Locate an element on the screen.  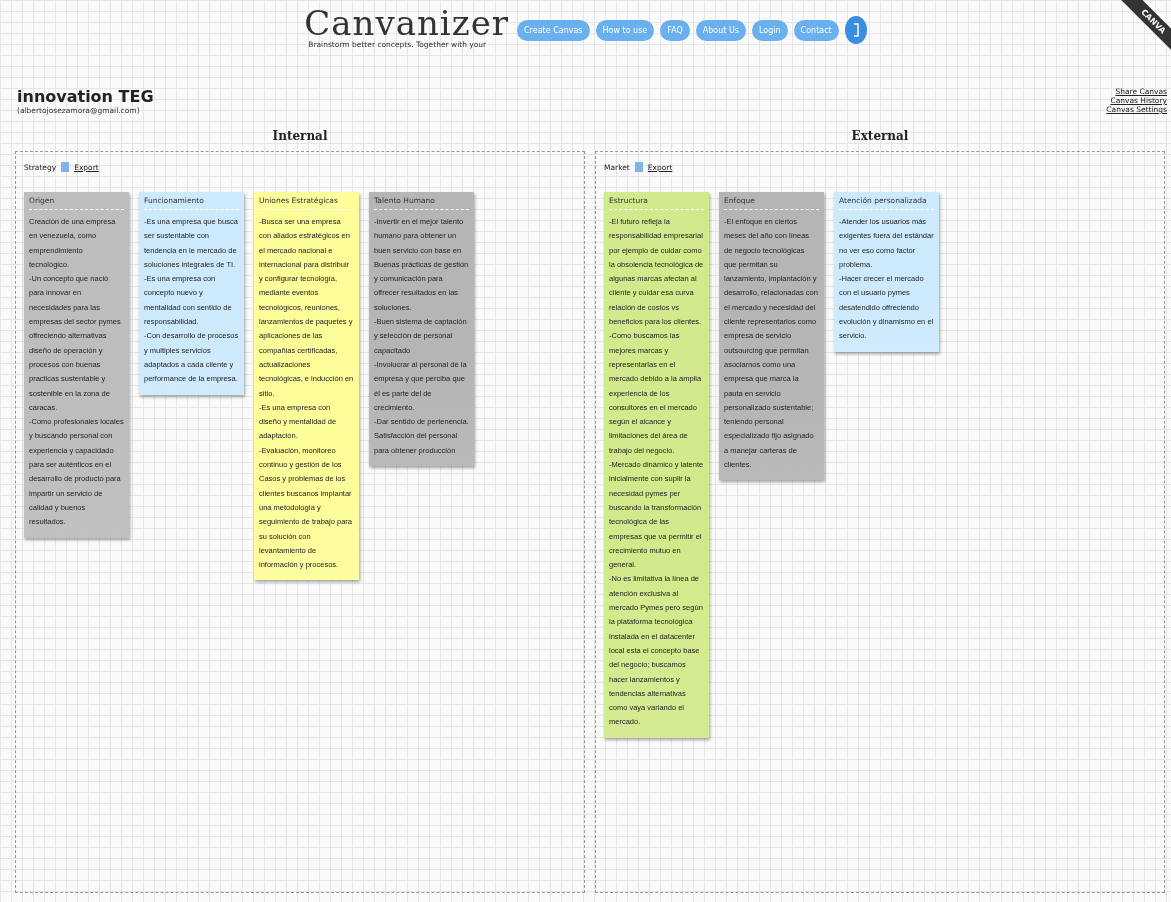
section-heading: External is located at coordinates (880, 136).